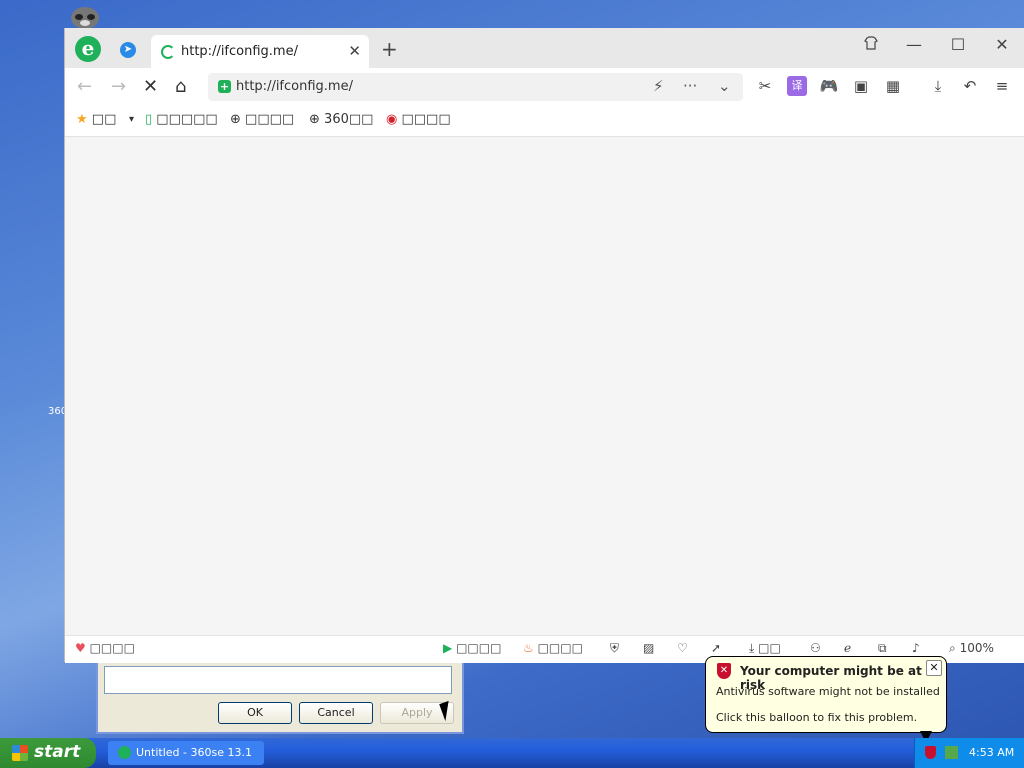 This screenshot has height=768, width=1024. Describe the element at coordinates (168, 52) in the screenshot. I see `loading-spinner-icon` at that location.